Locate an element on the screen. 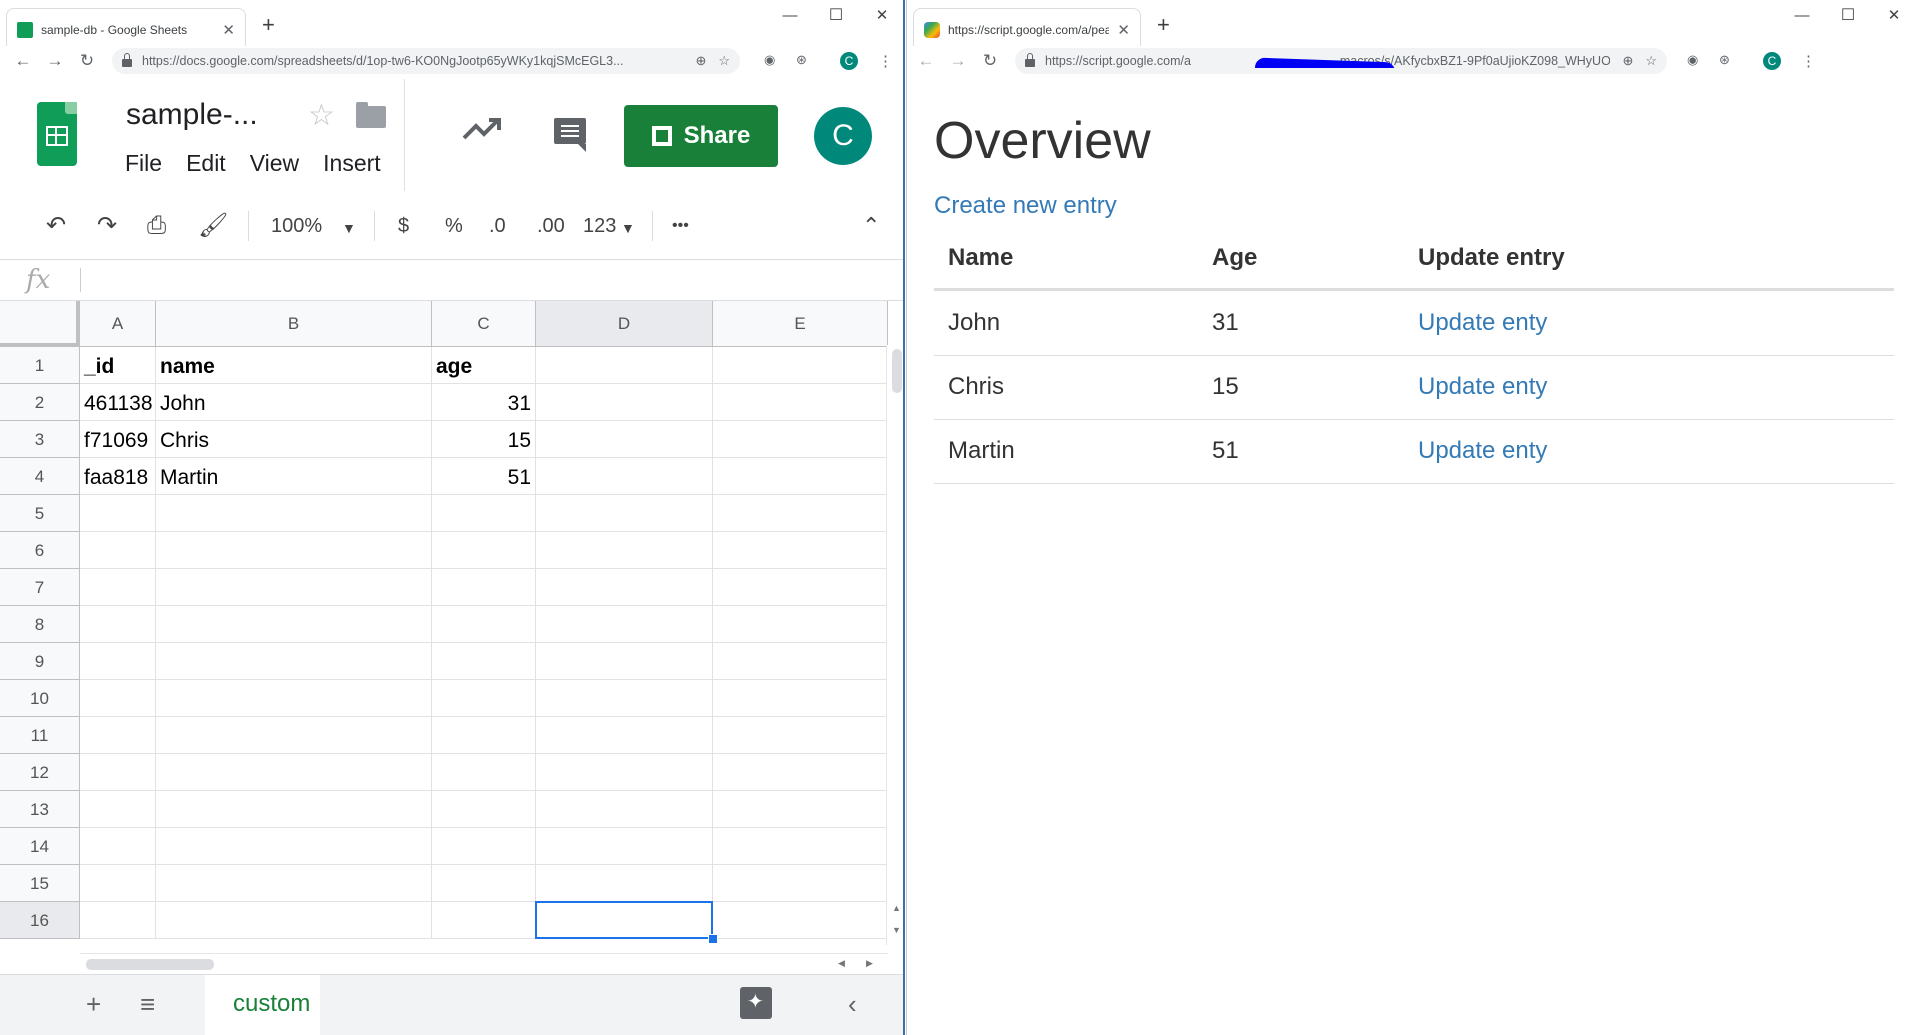 This screenshot has height=1035, width=1920. activity-trend-icon is located at coordinates (482, 129).